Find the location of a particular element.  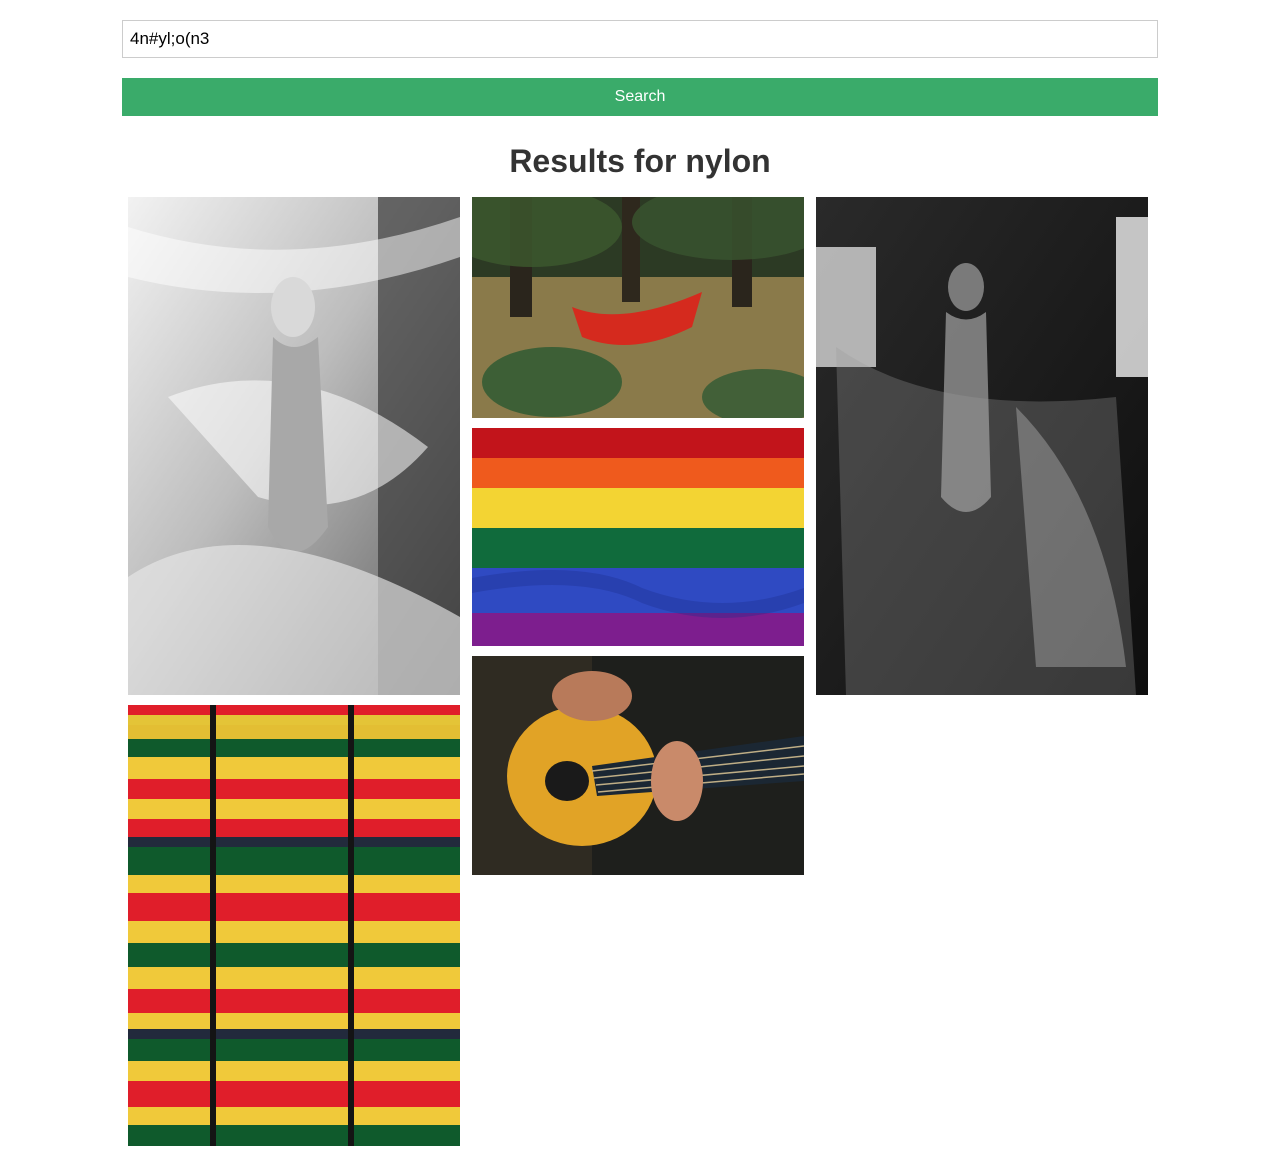

results-heading: Results for nylon is located at coordinates (640, 161).